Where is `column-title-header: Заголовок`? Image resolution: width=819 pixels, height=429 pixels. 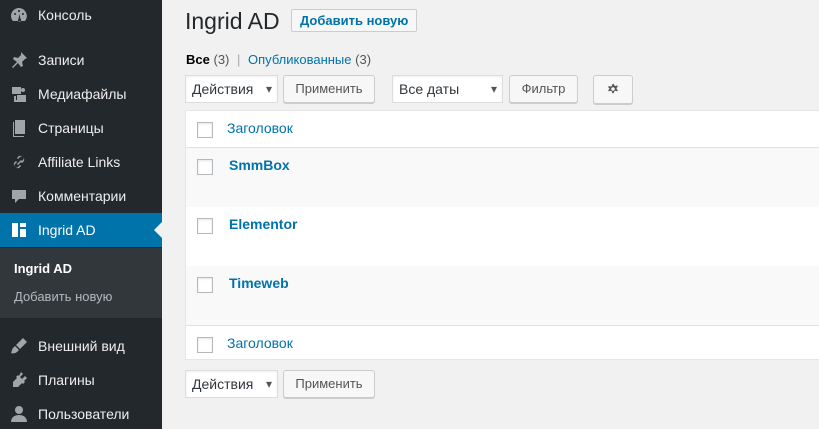 column-title-header: Заголовок is located at coordinates (260, 128).